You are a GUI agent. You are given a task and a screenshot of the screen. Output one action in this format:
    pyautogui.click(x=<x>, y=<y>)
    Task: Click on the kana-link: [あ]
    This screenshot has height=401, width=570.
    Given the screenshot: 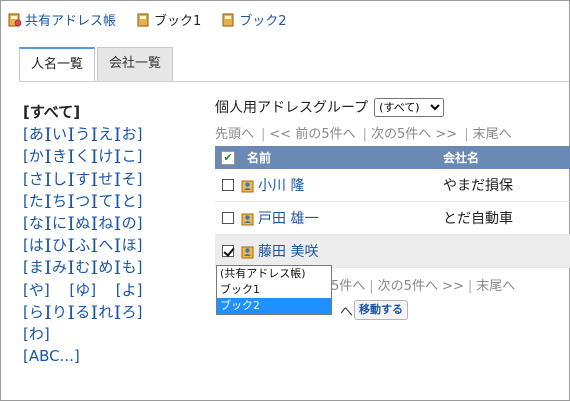 What is the action you would take?
    pyautogui.click(x=36, y=134)
    